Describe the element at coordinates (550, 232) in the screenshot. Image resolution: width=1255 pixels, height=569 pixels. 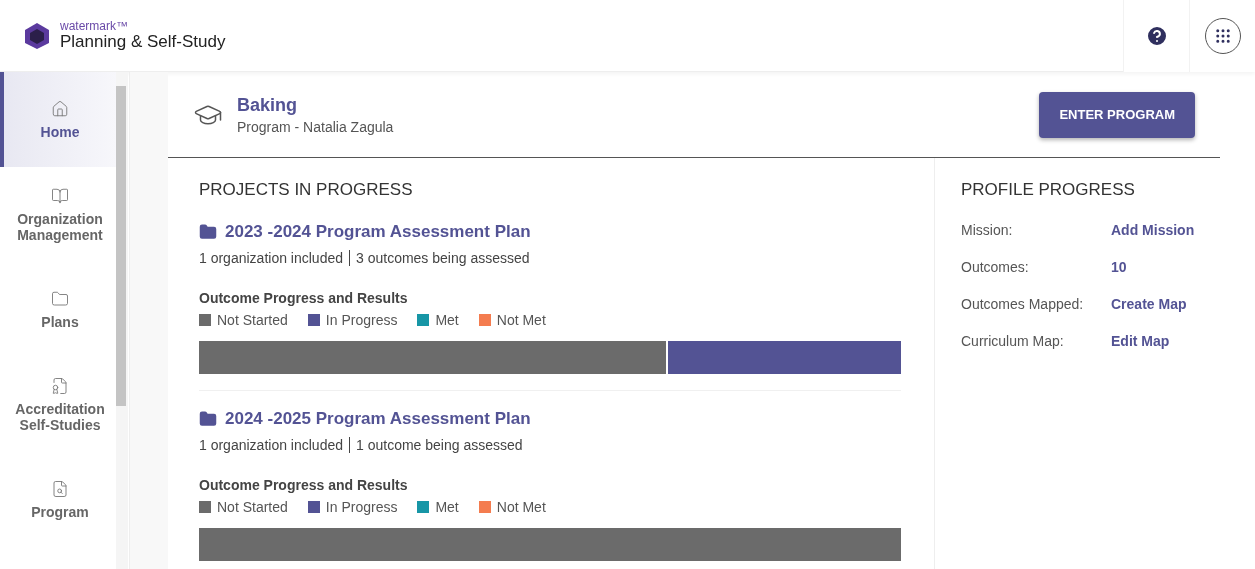
I see `project-title-link: 2023 -2024 Program Assessment Plan` at that location.